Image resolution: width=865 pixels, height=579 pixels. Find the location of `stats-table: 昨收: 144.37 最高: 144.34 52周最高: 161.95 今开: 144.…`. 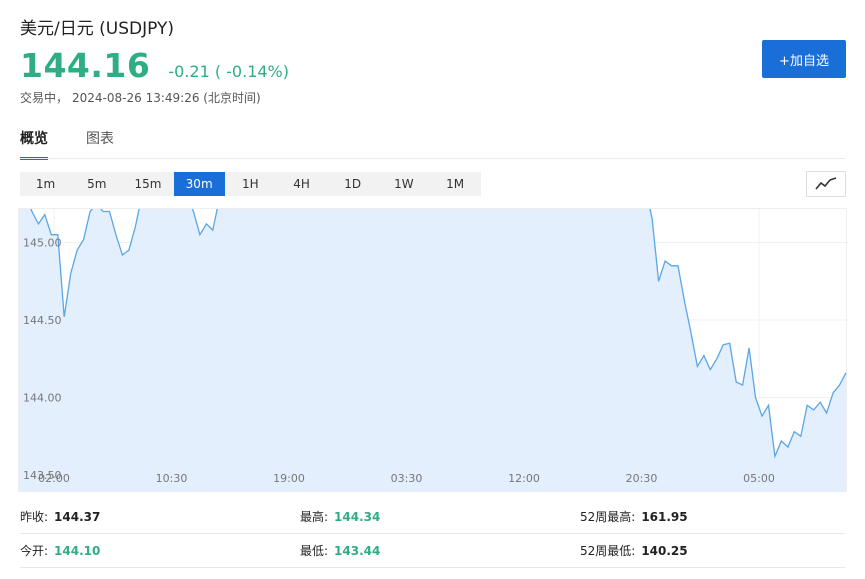

stats-table: 昨收: 144.37 最高: 144.34 52周最高: 161.95 今开: 144.… is located at coordinates (432, 534).